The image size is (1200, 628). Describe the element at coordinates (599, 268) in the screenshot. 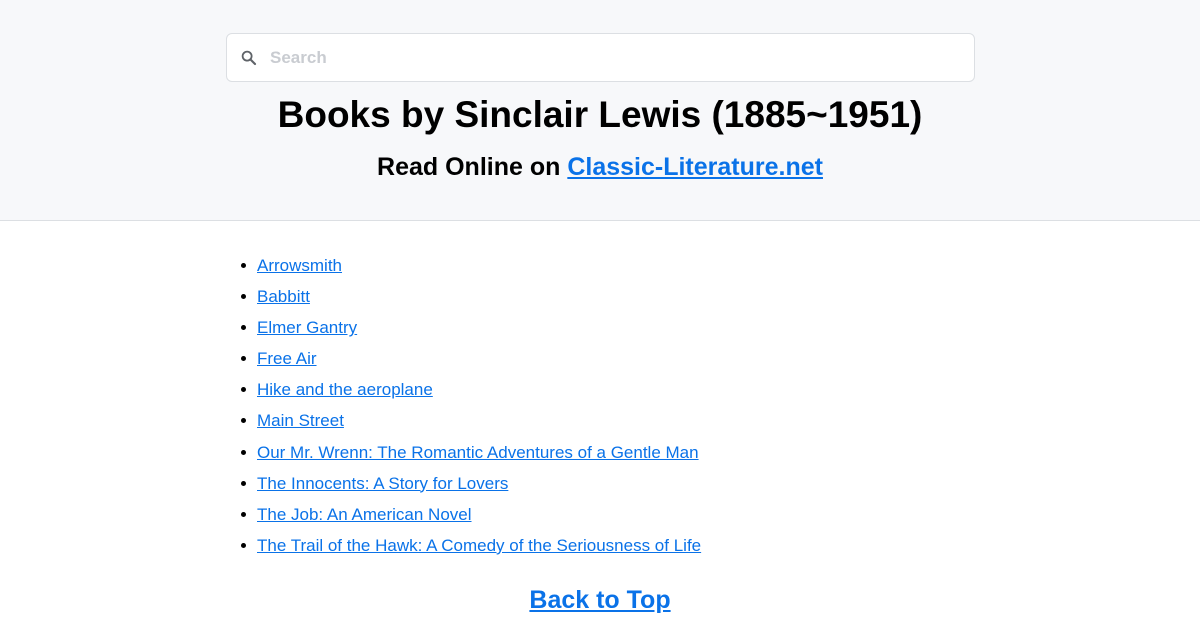

I see `list-item: Arrowsmith` at that location.